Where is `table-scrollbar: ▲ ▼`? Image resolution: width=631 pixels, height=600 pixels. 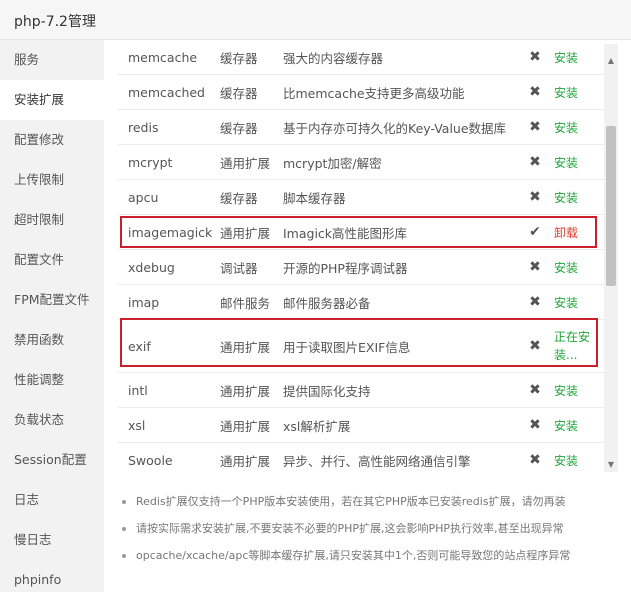 table-scrollbar: ▲ ▼ is located at coordinates (611, 258).